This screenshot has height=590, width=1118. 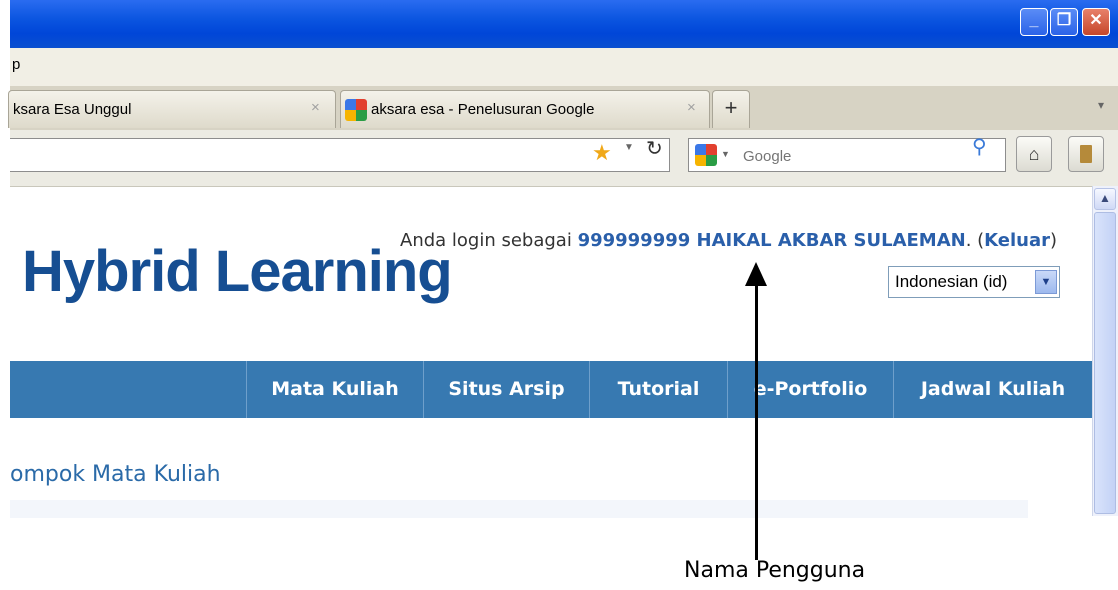 What do you see at coordinates (172, 109) in the screenshot?
I see `tab-esa-unggul: ksara Esa Unggul ×` at bounding box center [172, 109].